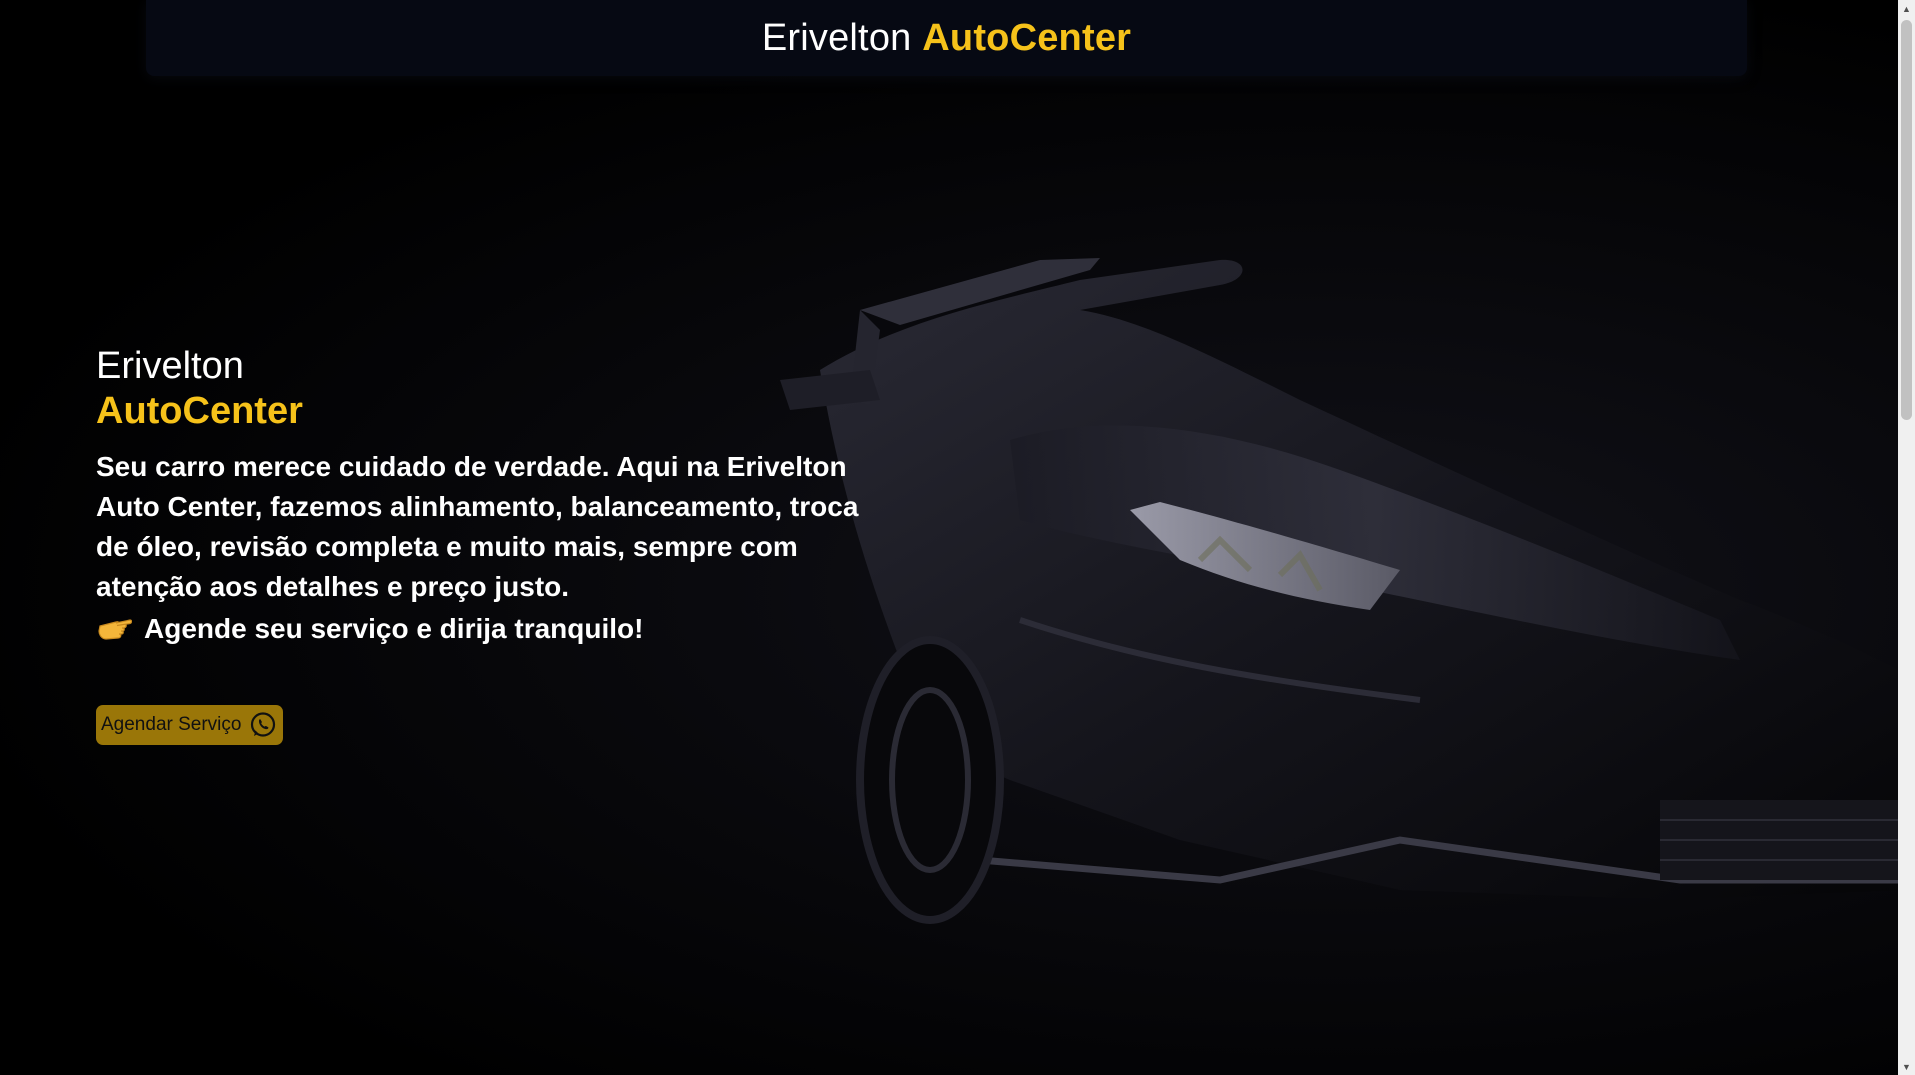 This screenshot has height=1075, width=1915. Describe the element at coordinates (170, 366) in the screenshot. I see `hero-title-main: Erivelton` at that location.